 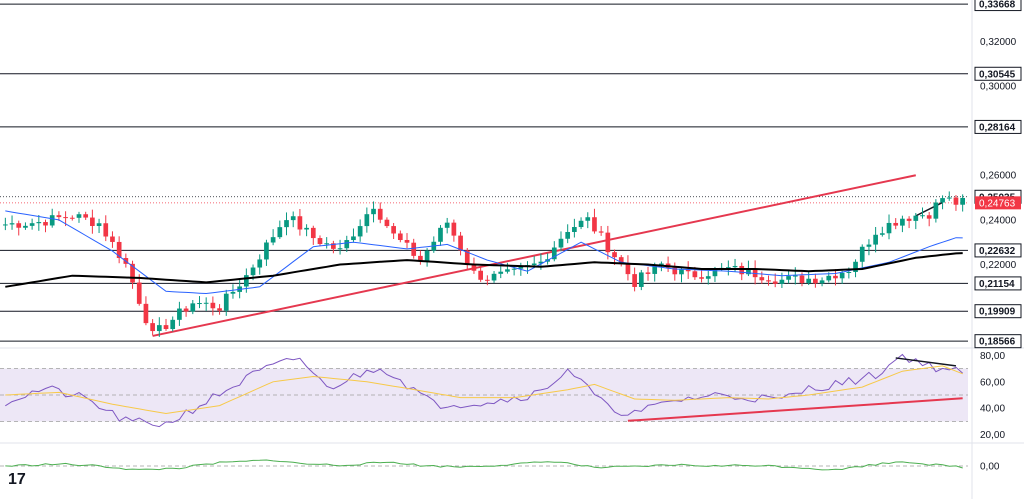 I want to click on level-label: 0,22632, so click(x=998, y=250).